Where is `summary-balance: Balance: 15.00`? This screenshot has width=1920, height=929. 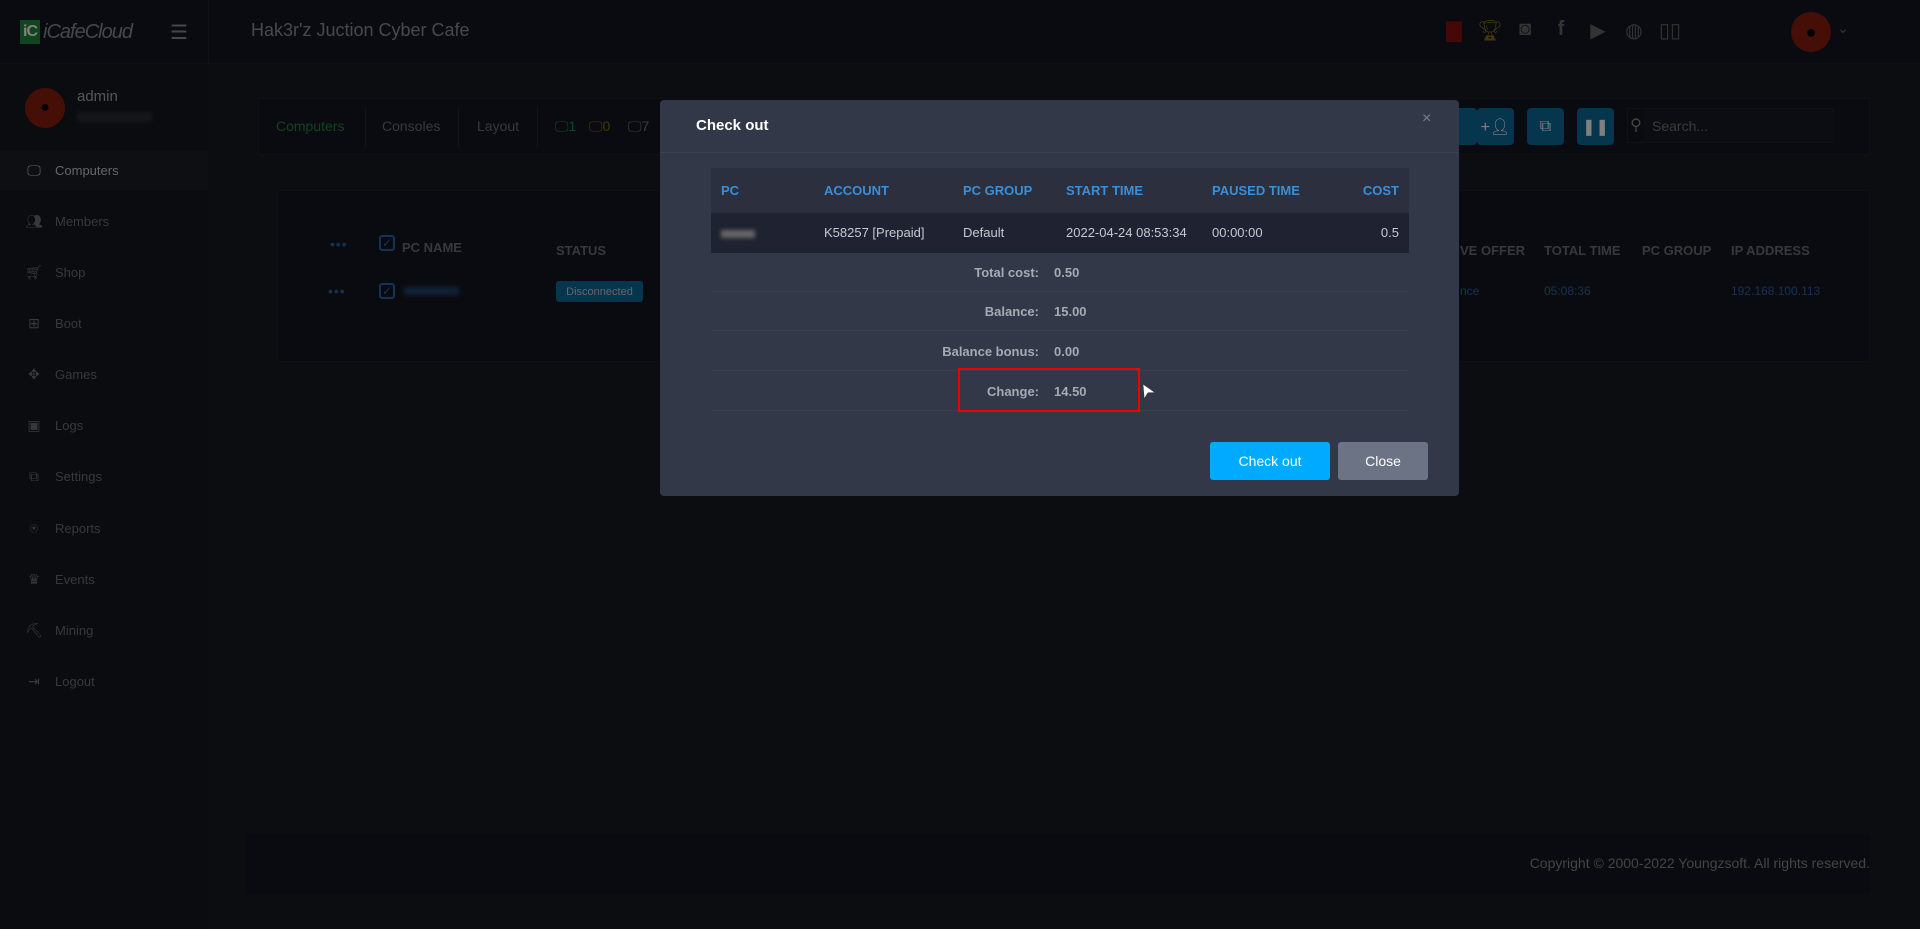 summary-balance: Balance: 15.00 is located at coordinates (1060, 311).